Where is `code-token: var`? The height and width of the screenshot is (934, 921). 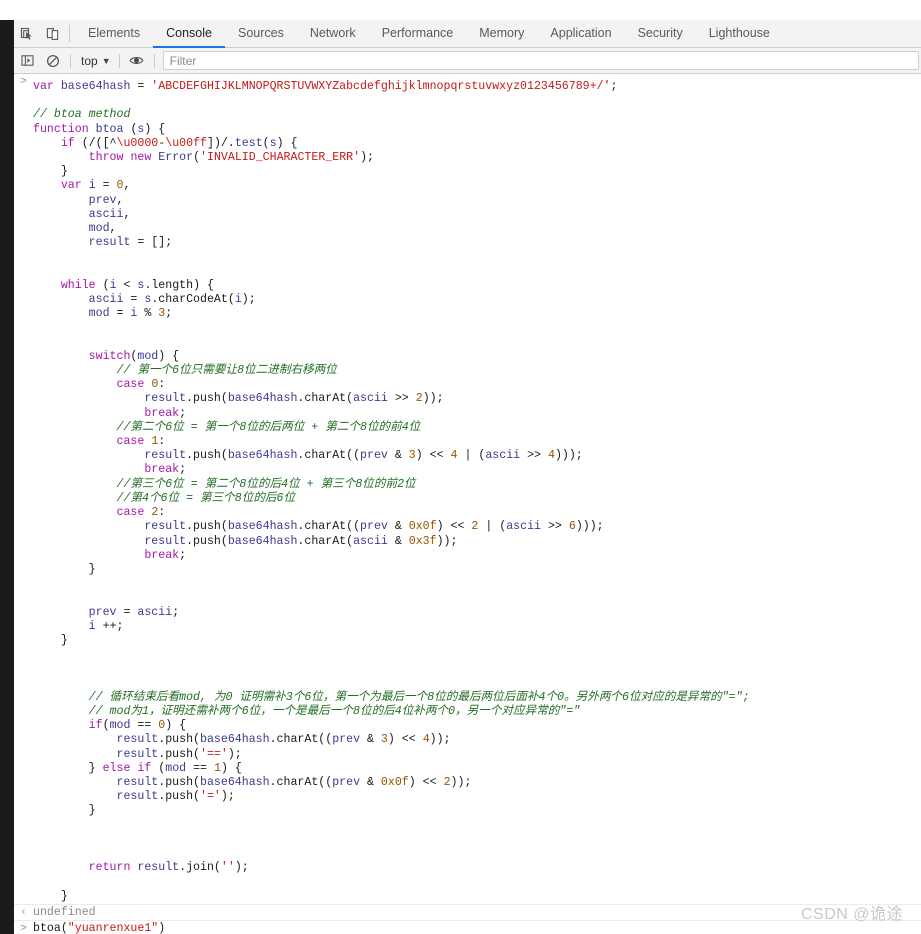
code-token: var is located at coordinates (71, 186).